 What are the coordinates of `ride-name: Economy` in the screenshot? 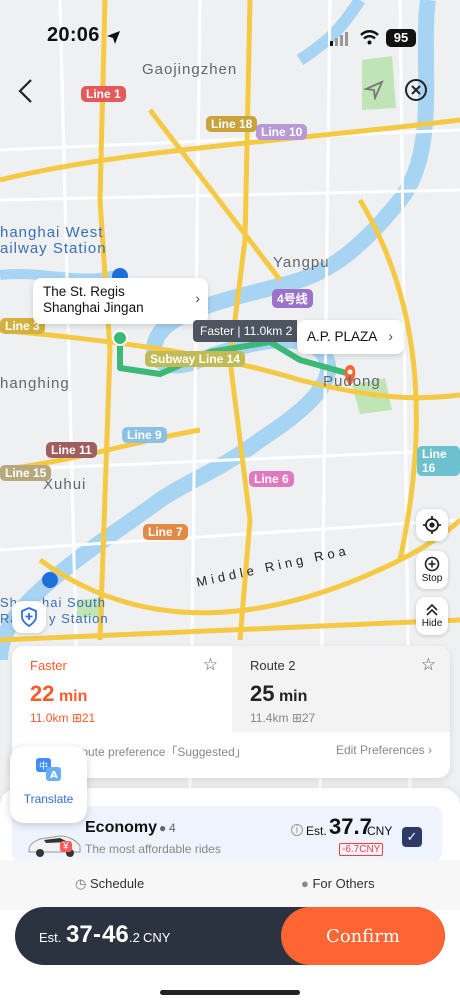 It's located at (121, 827).